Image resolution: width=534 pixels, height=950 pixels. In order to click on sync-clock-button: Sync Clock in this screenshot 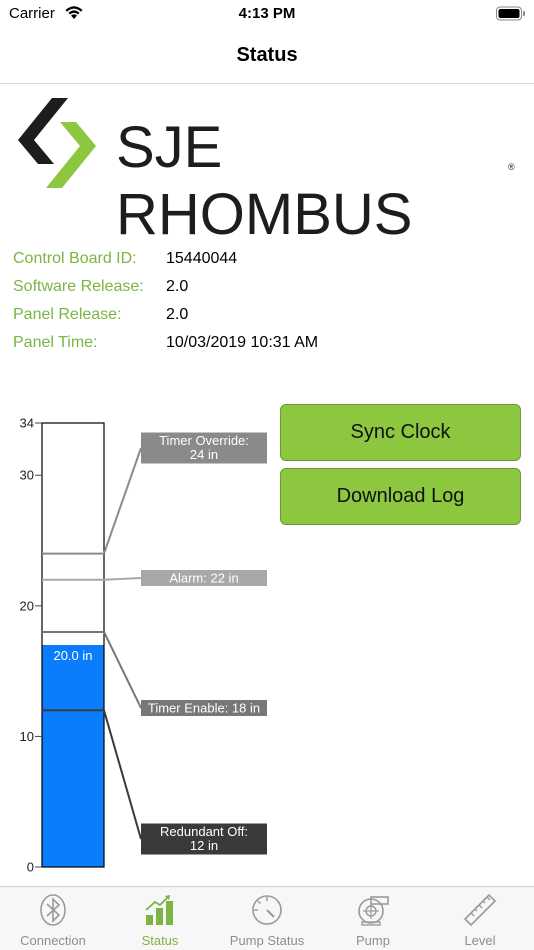, I will do `click(400, 432)`.